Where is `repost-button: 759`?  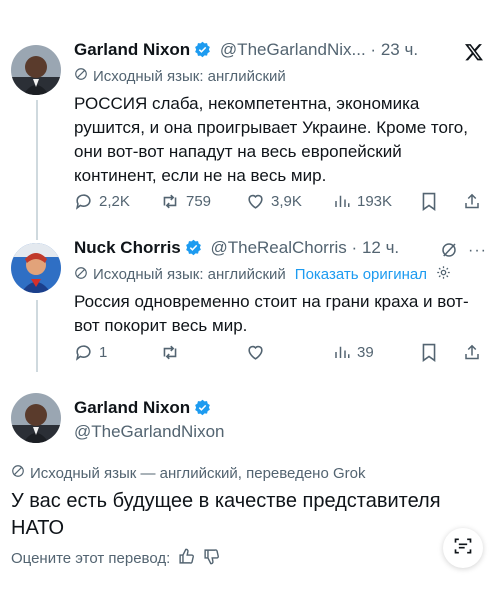 repost-button: 759 is located at coordinates (185, 201).